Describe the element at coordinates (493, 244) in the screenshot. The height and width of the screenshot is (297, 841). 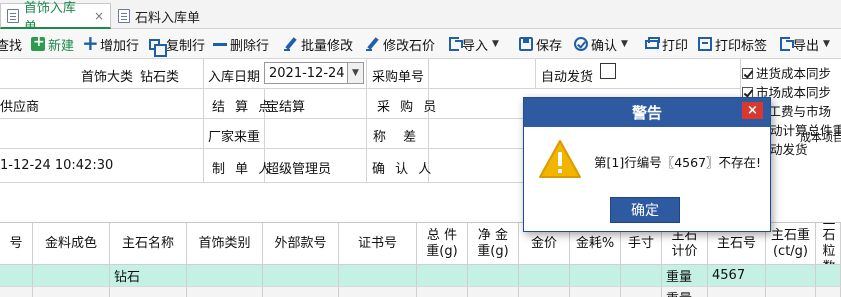
I see `column-header: 净 金 重(g)` at that location.